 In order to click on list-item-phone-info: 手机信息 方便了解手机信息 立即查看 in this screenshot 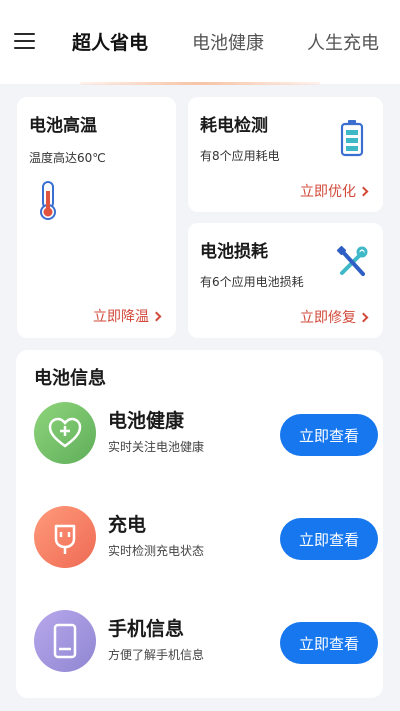, I will do `click(199, 645)`.